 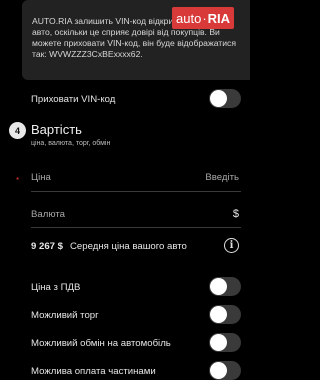 I want to click on section-number-badge: 4, so click(x=17, y=130).